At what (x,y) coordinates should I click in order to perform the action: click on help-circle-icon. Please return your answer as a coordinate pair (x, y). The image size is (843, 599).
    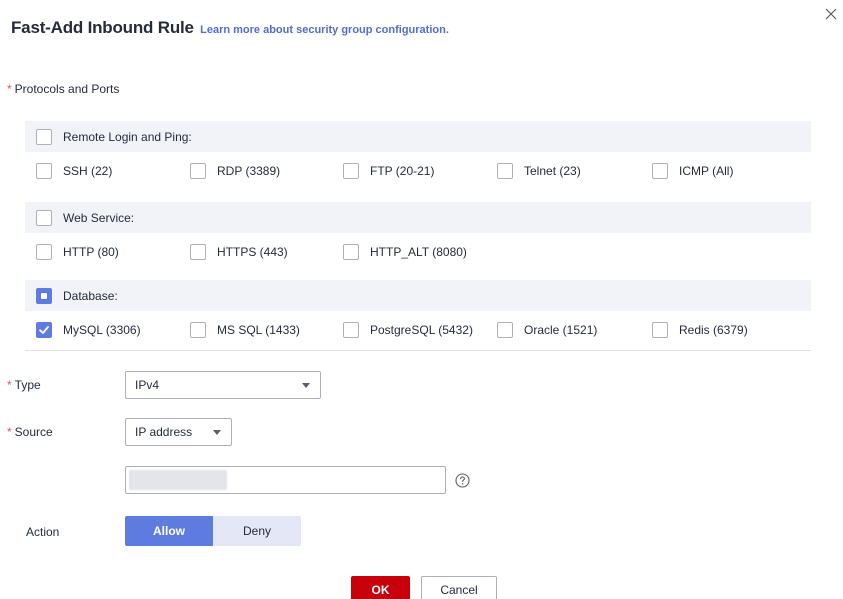
    Looking at the image, I should click on (462, 480).